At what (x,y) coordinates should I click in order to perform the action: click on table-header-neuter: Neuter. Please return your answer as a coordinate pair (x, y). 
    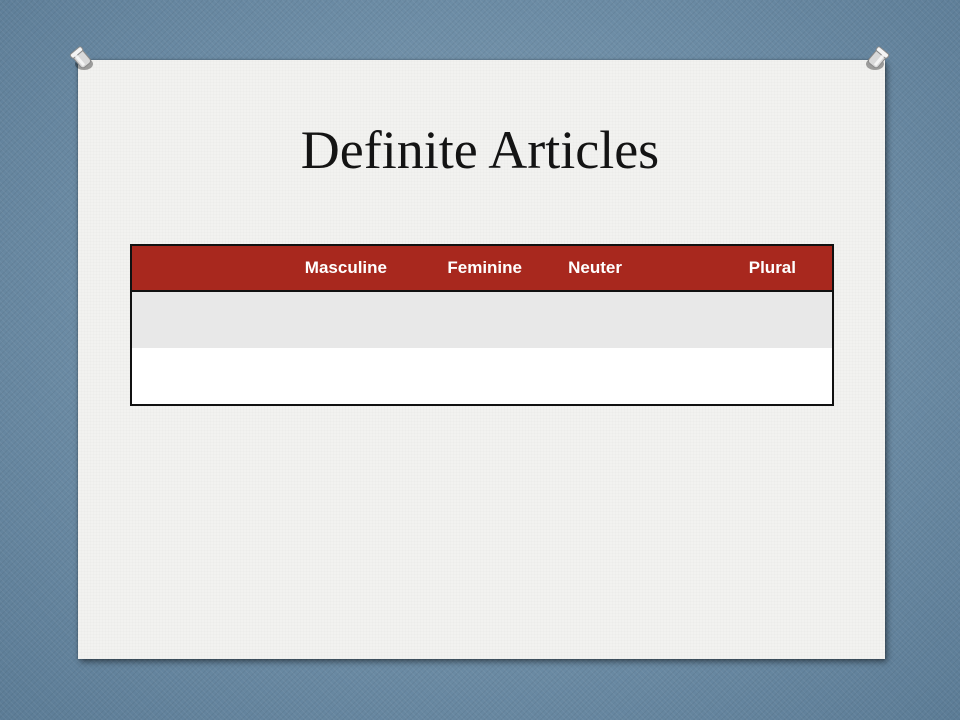
    Looking at the image, I should click on (604, 268).